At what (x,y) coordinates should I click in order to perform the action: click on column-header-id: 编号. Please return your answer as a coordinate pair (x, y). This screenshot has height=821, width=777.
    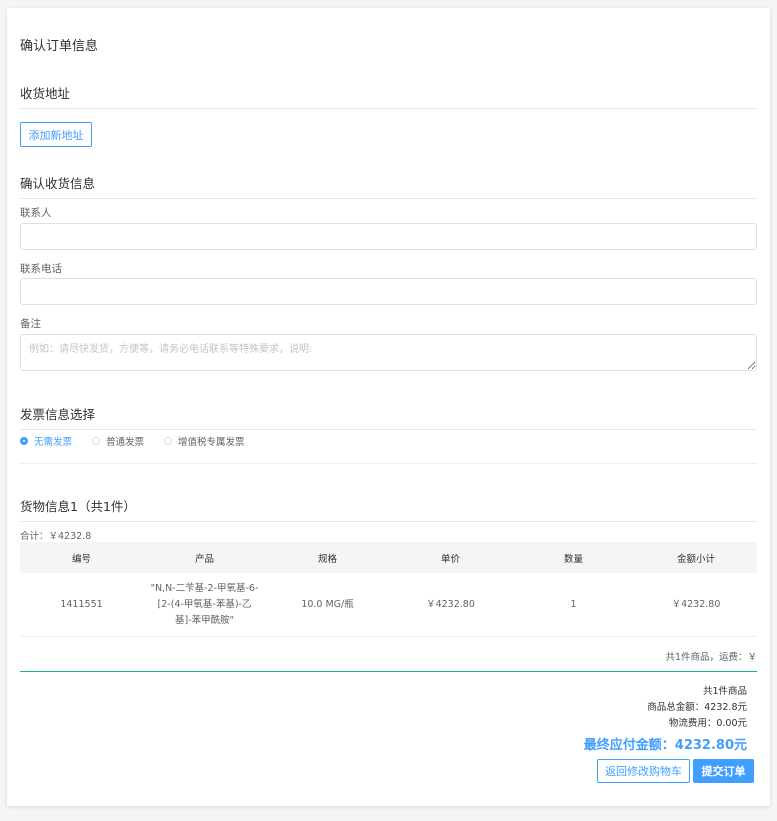
    Looking at the image, I should click on (81, 557).